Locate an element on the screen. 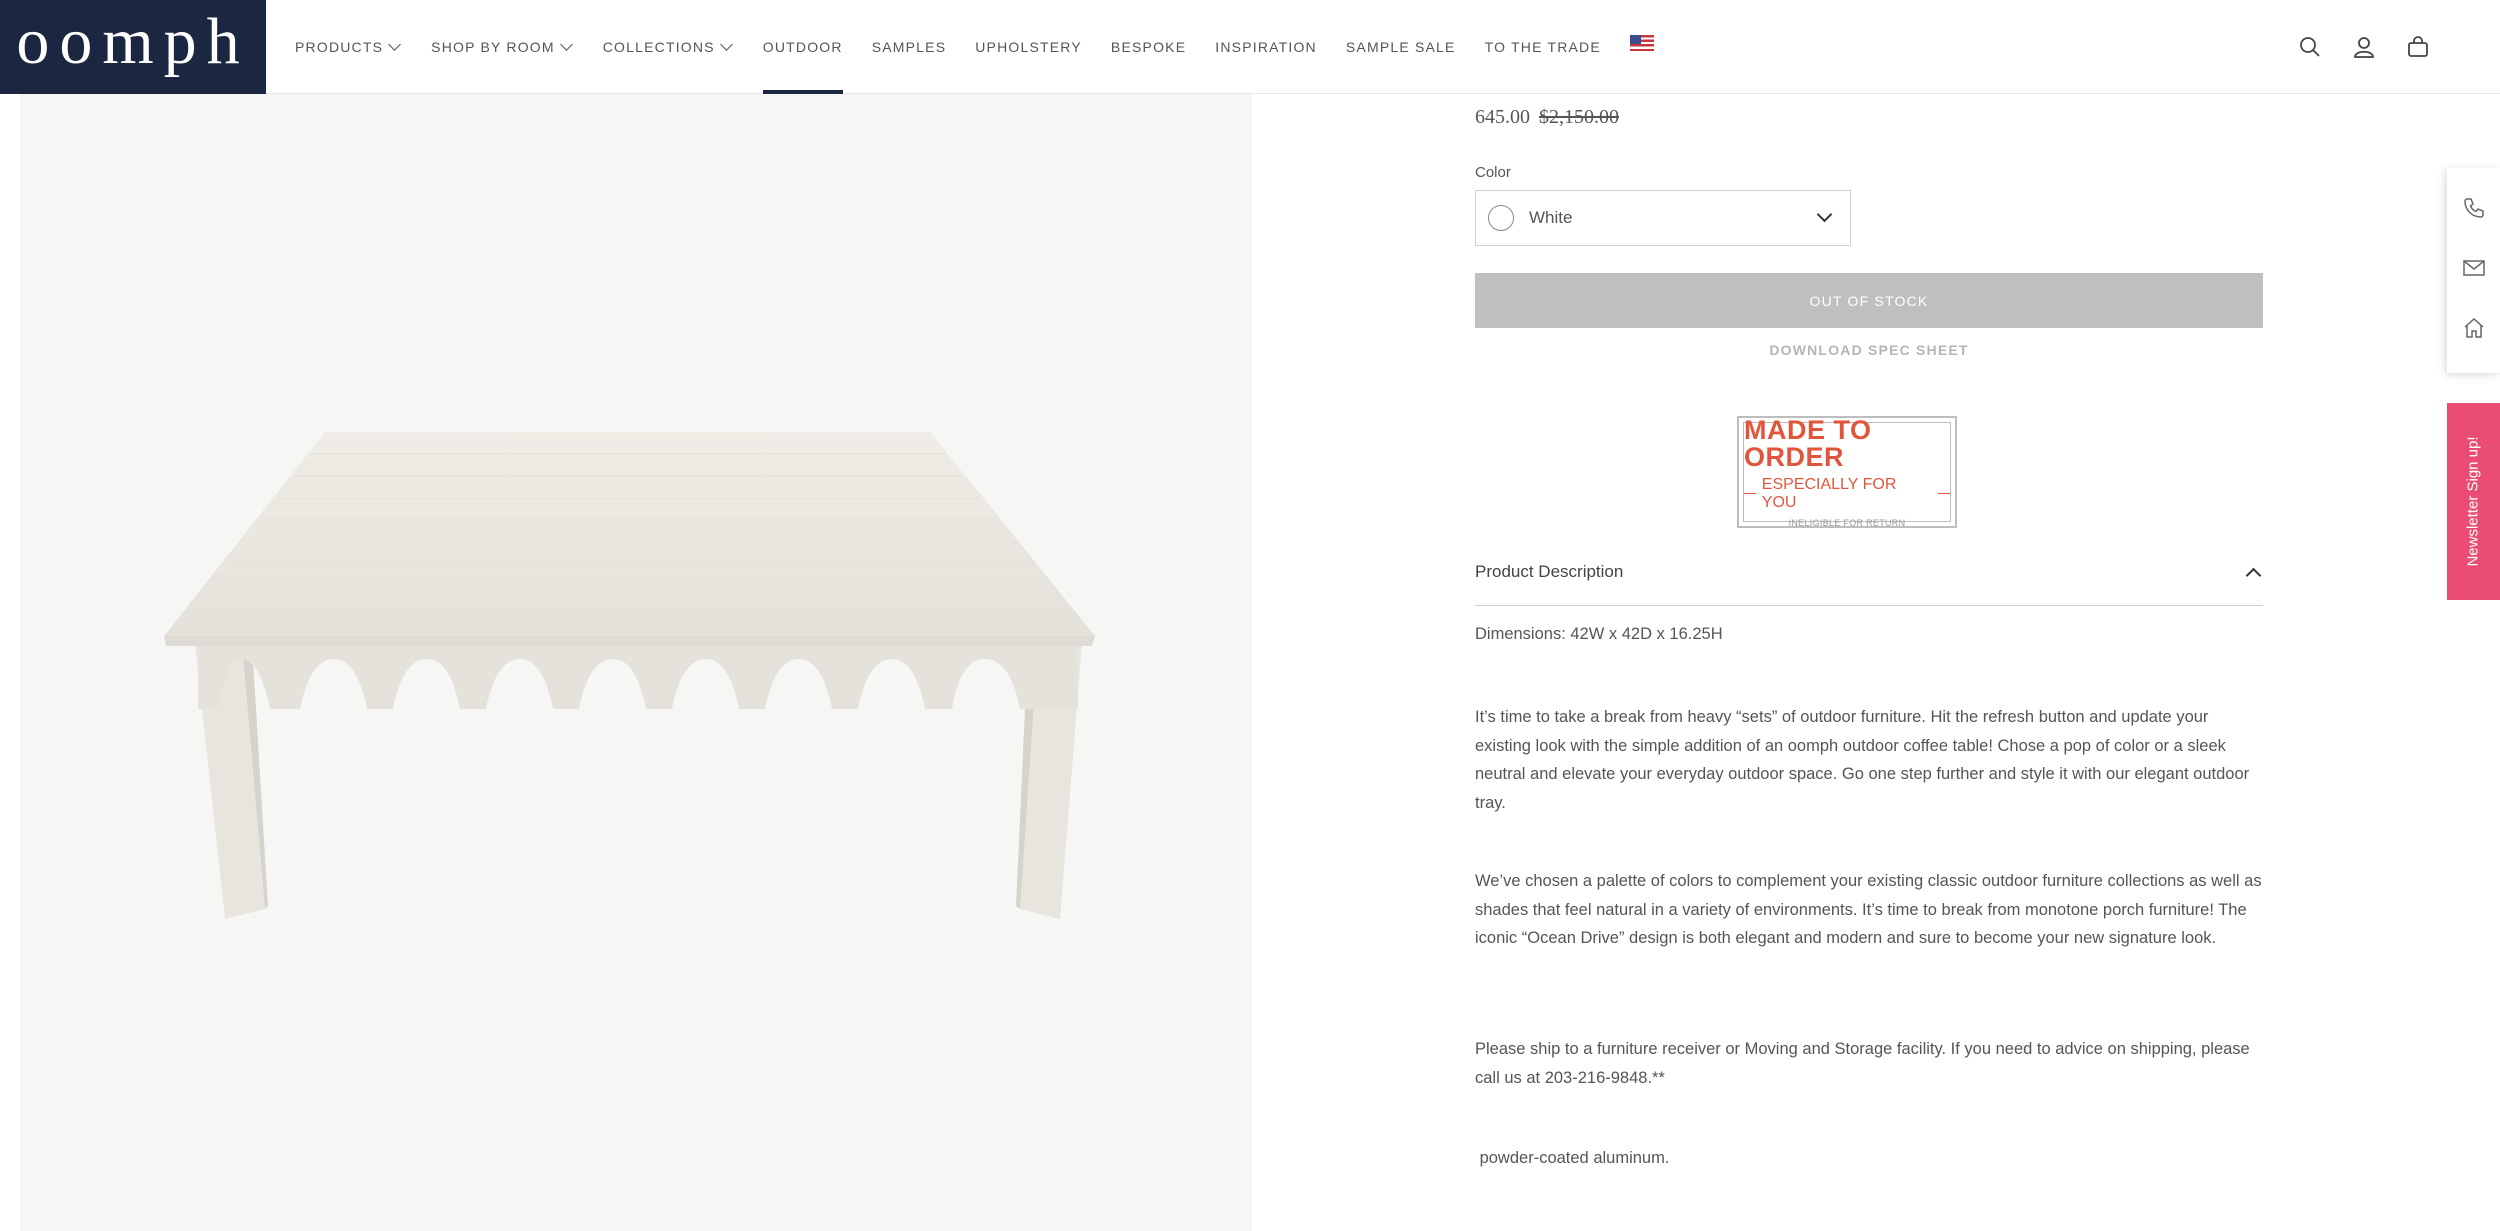  price: 645.00 $2,150.00 is located at coordinates (1547, 117).